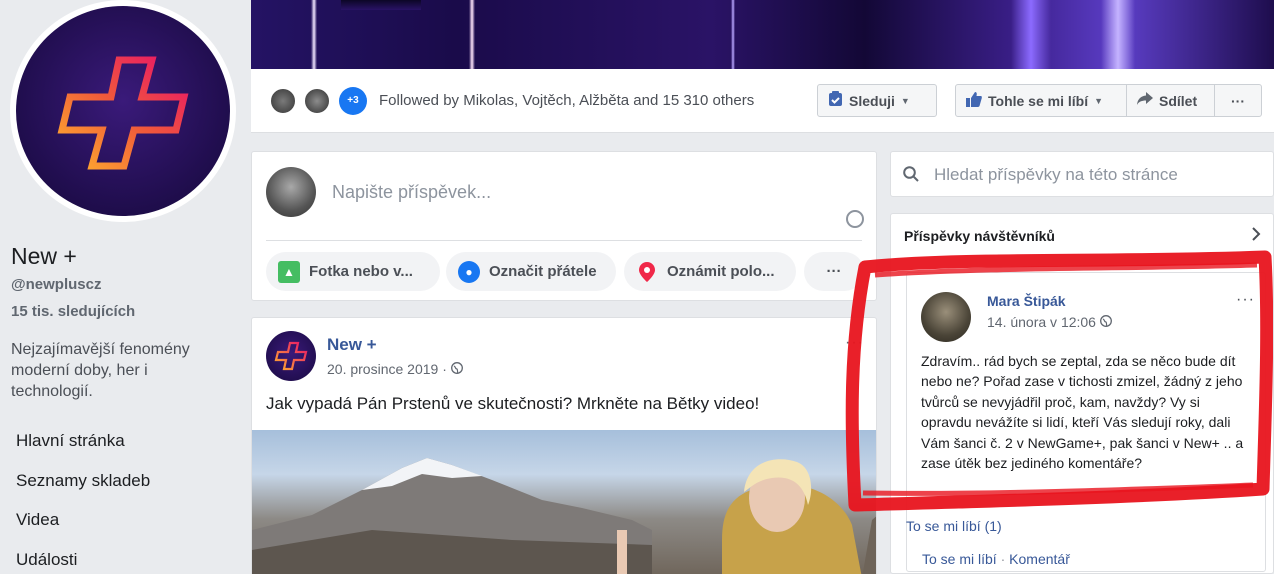  I want to click on like-page-button: Tohle se mi líbí ▼, so click(1041, 100).